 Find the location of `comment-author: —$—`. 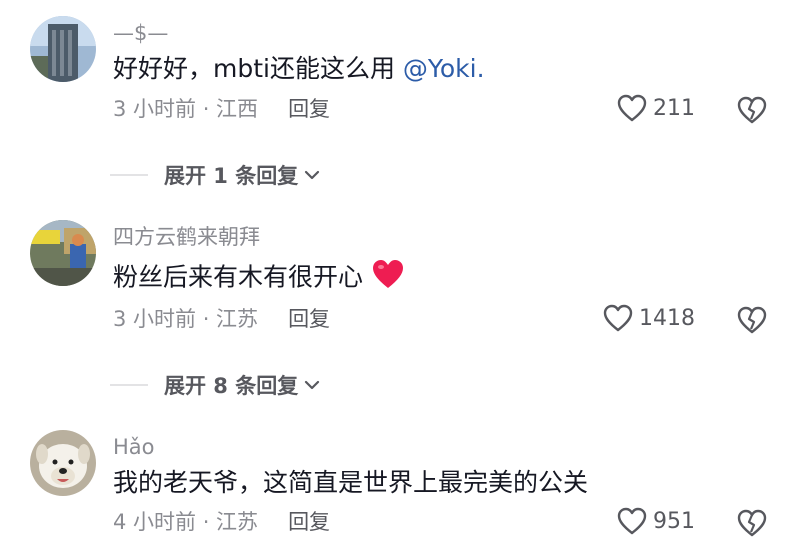

comment-author: —$— is located at coordinates (140, 33).